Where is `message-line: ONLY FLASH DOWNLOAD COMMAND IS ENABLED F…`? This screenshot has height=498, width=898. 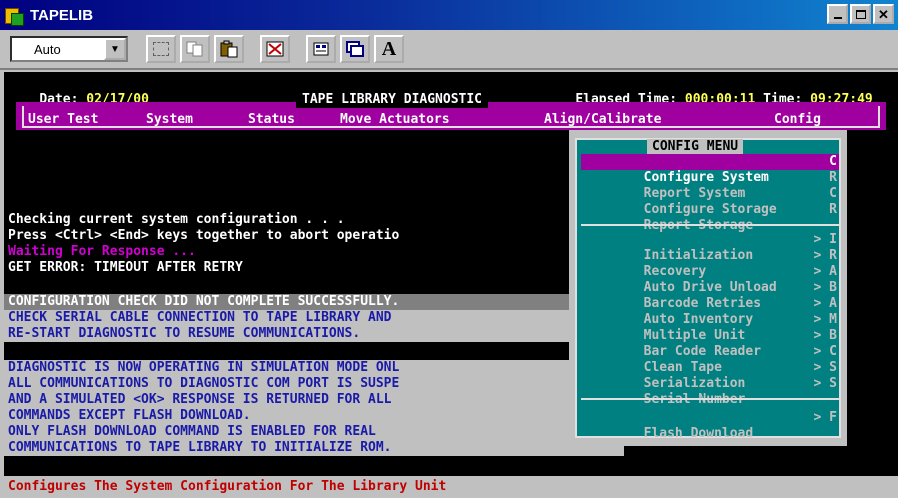 message-line: ONLY FLASH DOWNLOAD COMMAND IS ENABLED F… is located at coordinates (192, 431).